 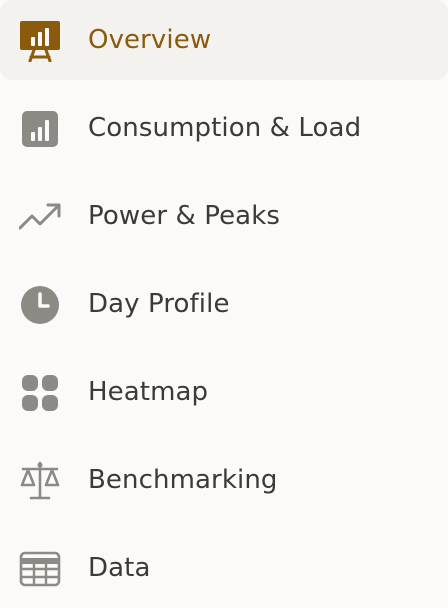 I want to click on trending-up-icon, so click(x=40, y=216).